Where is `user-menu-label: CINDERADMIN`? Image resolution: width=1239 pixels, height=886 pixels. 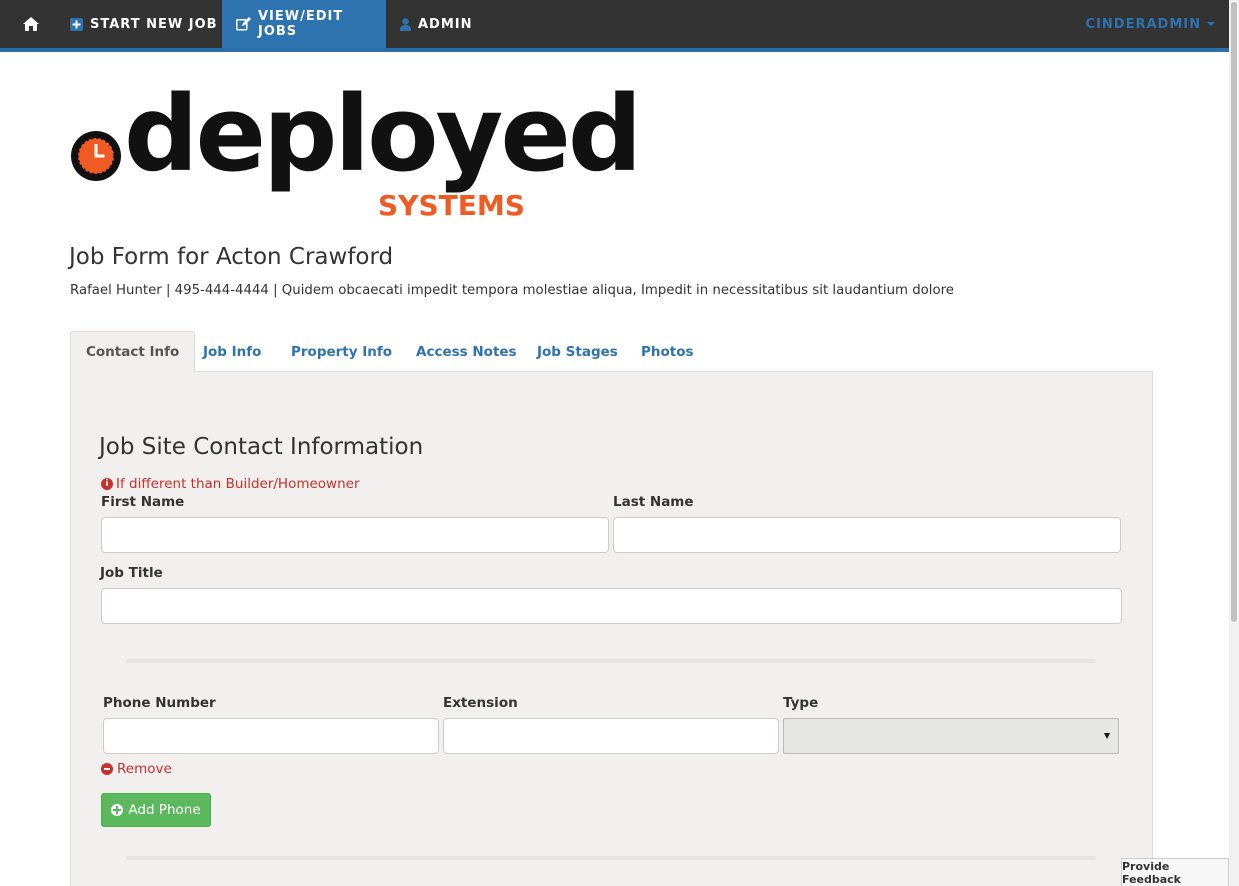
user-menu-label: CINDERADMIN is located at coordinates (1143, 24).